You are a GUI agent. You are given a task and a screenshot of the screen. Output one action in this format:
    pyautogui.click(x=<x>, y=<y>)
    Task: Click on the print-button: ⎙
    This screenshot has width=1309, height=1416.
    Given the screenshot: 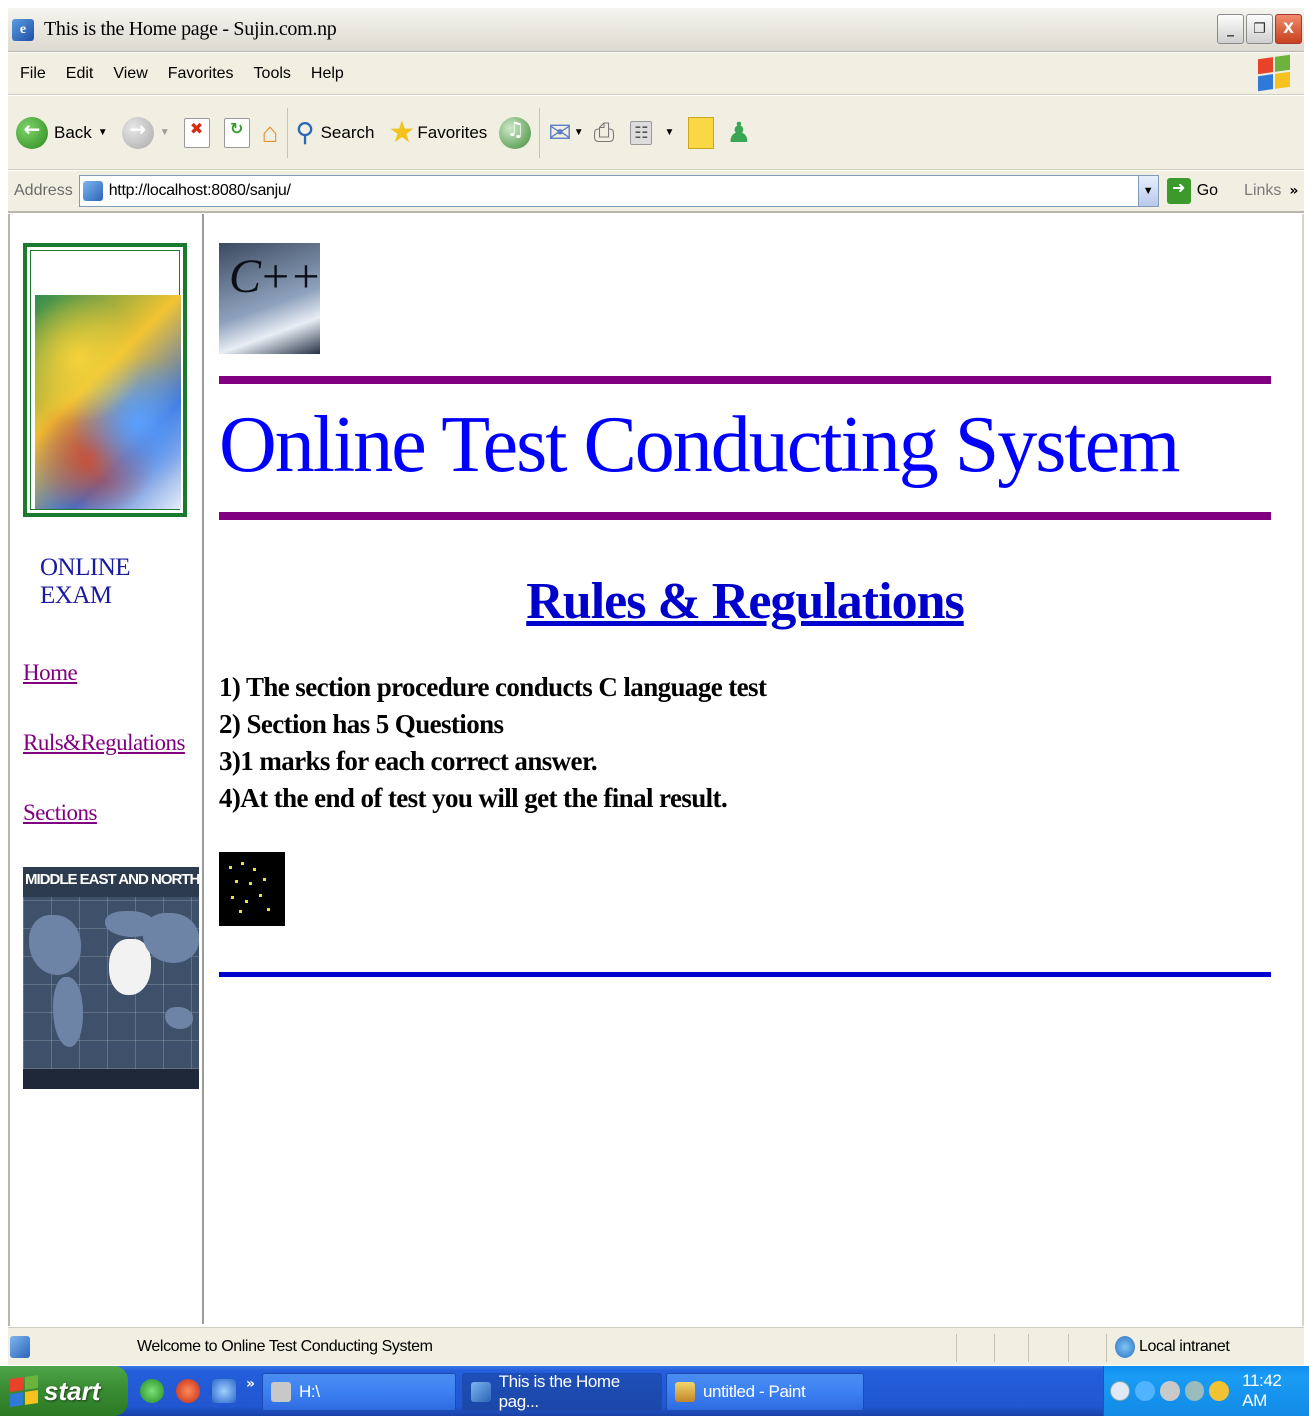 What is the action you would take?
    pyautogui.click(x=604, y=133)
    